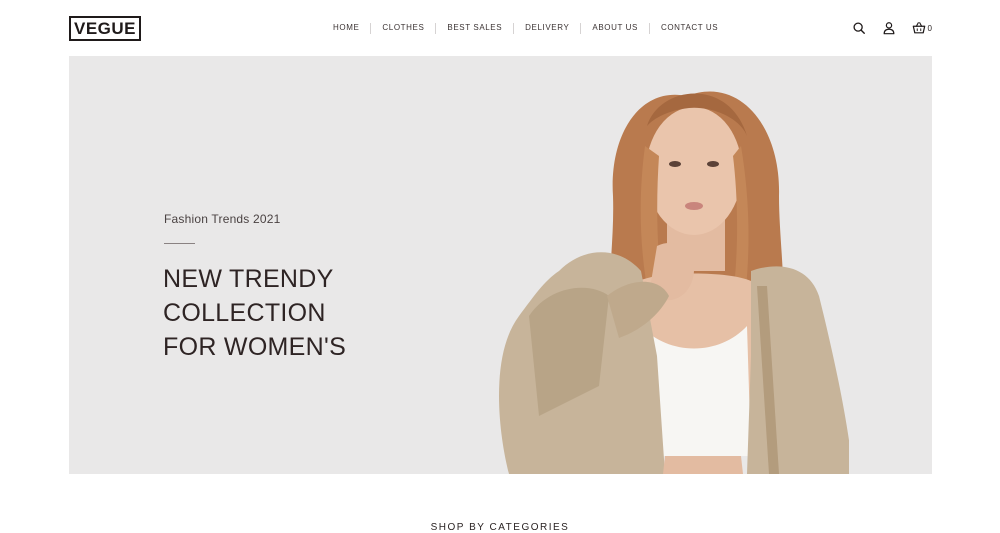  What do you see at coordinates (255, 347) in the screenshot?
I see `hero-title-line-2: FOR WOMEN'S` at bounding box center [255, 347].